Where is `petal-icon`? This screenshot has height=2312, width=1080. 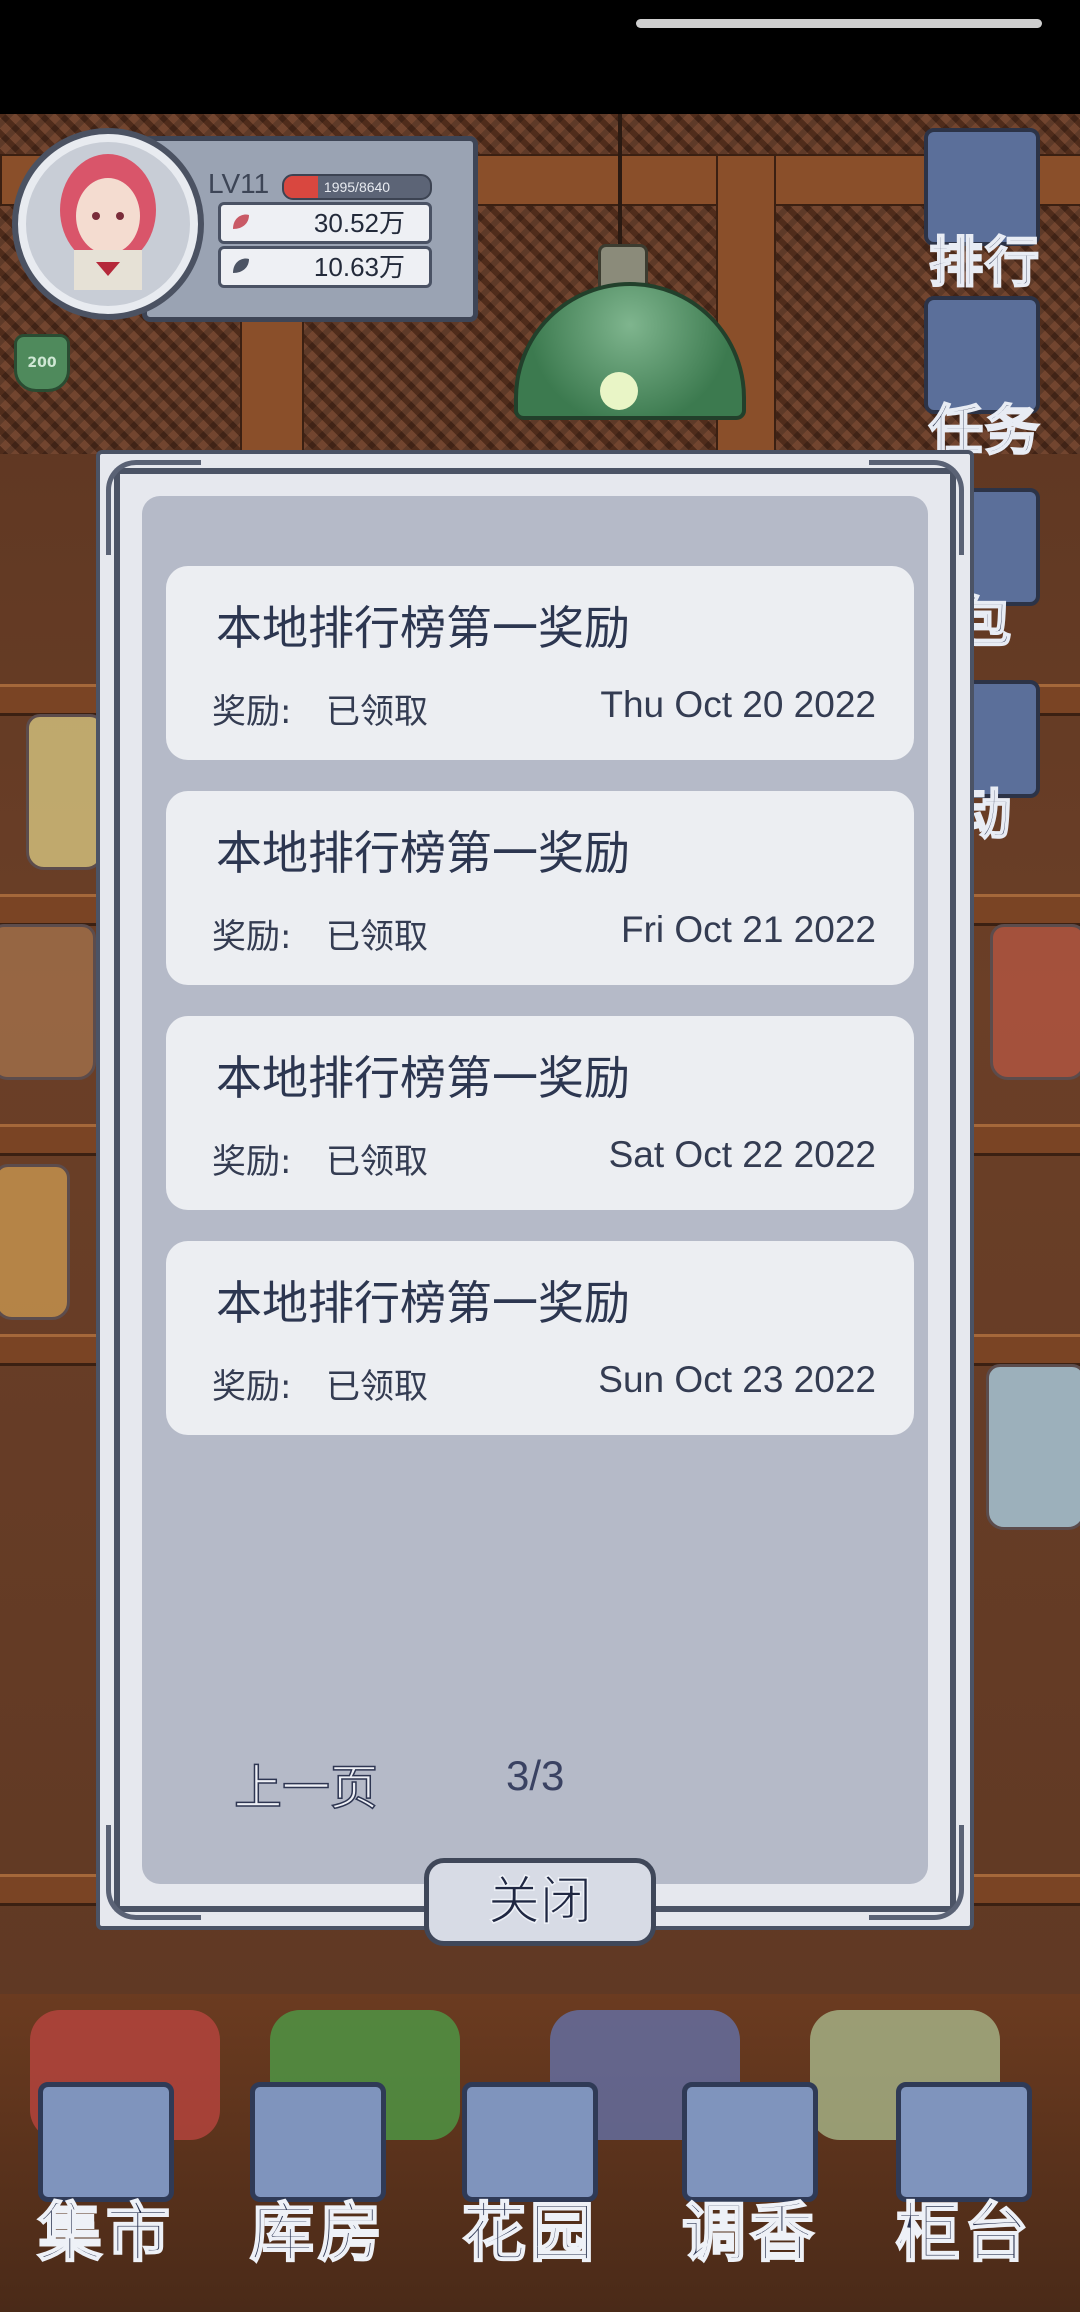 petal-icon is located at coordinates (241, 221).